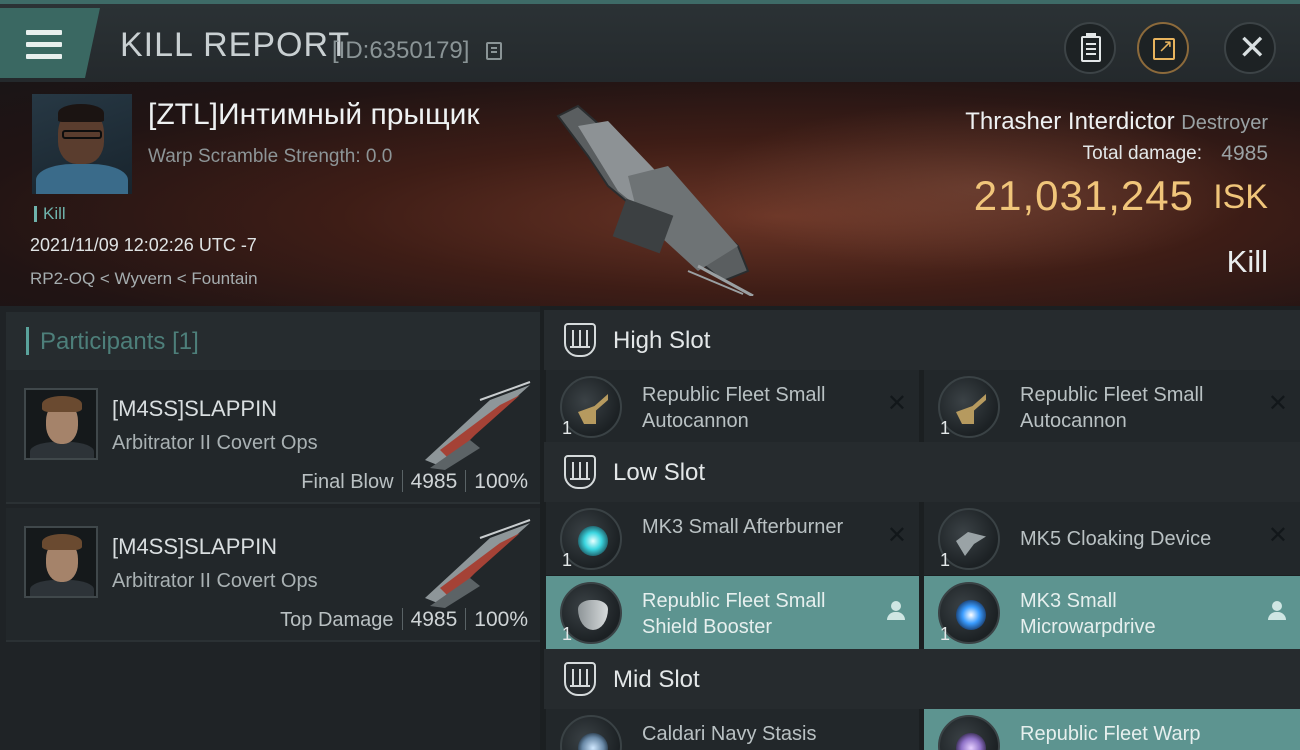  What do you see at coordinates (347, 482) in the screenshot?
I see `participant-tag: Final Blow` at bounding box center [347, 482].